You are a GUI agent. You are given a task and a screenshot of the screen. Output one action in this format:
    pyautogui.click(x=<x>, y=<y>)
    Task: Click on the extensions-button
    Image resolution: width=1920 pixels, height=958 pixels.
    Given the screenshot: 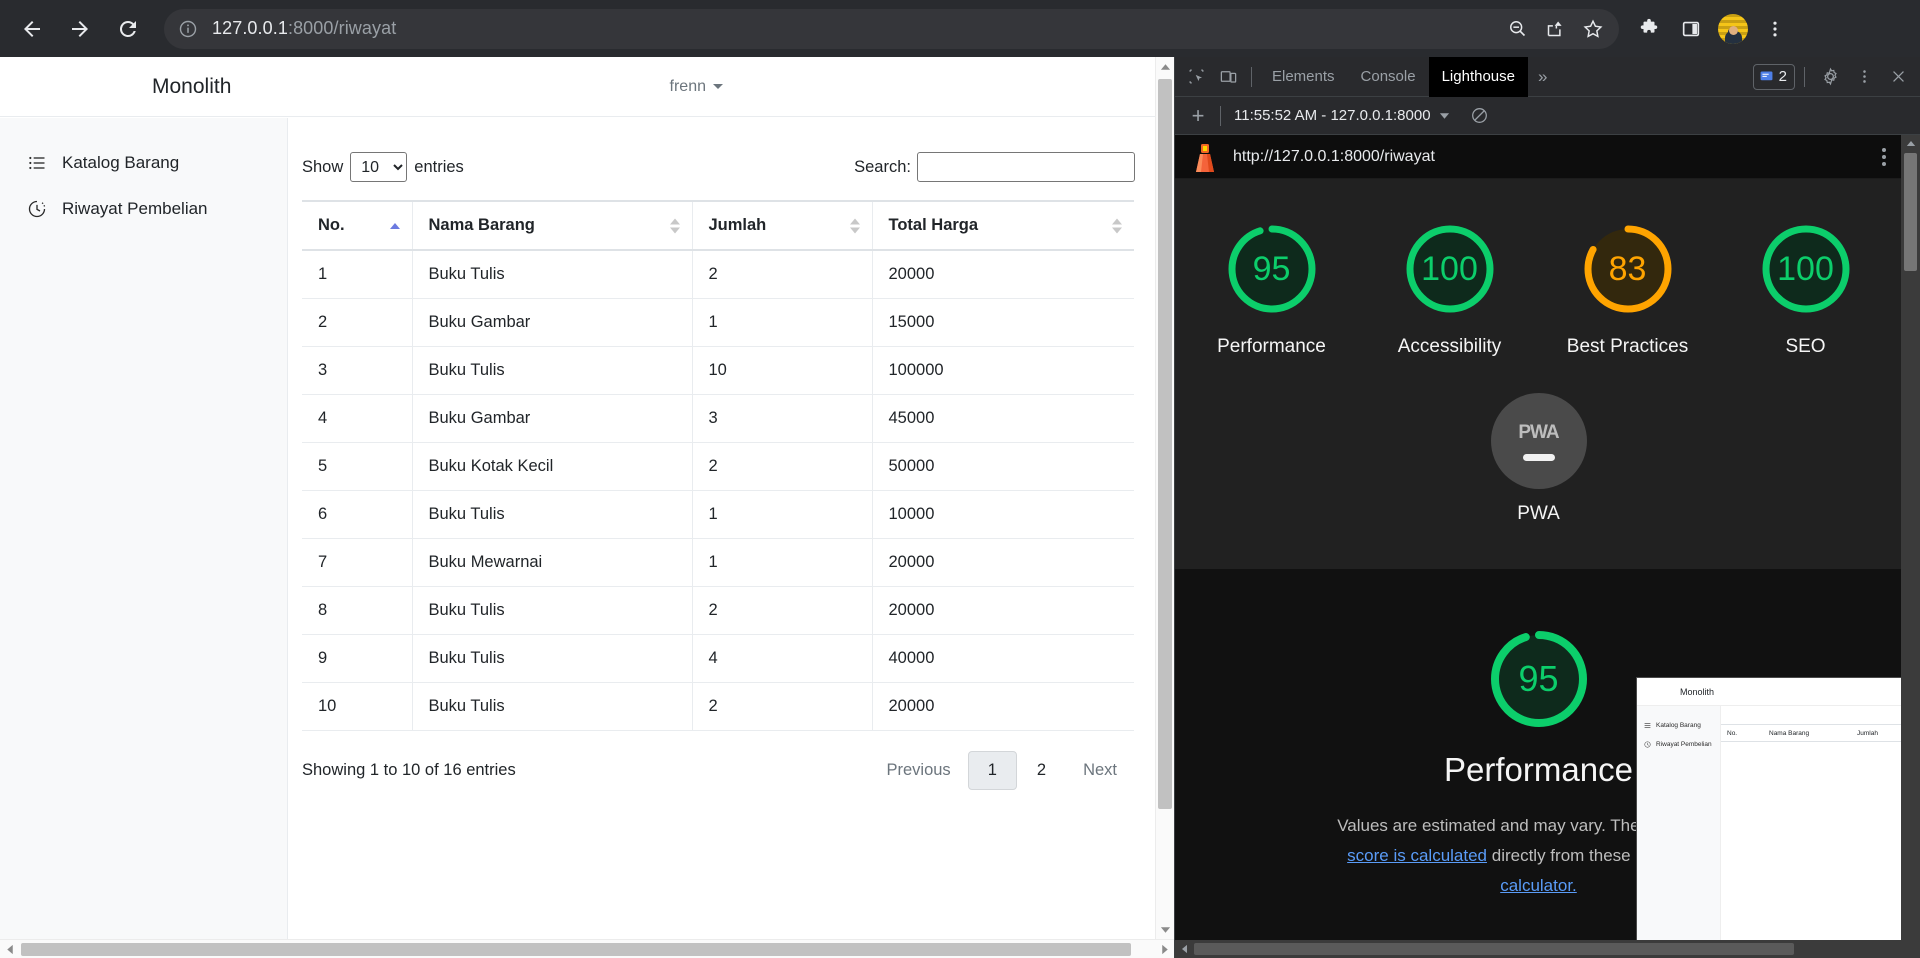 What is the action you would take?
    pyautogui.click(x=1649, y=29)
    